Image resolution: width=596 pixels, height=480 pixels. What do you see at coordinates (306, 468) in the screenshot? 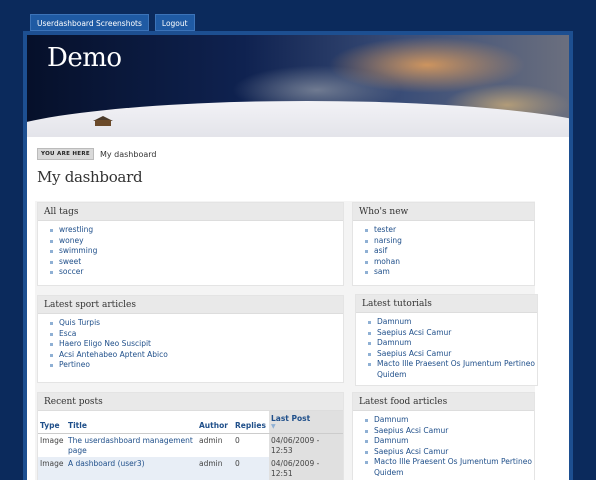
I see `cell-last-post: 04/06/2009 - 12:51` at bounding box center [306, 468].